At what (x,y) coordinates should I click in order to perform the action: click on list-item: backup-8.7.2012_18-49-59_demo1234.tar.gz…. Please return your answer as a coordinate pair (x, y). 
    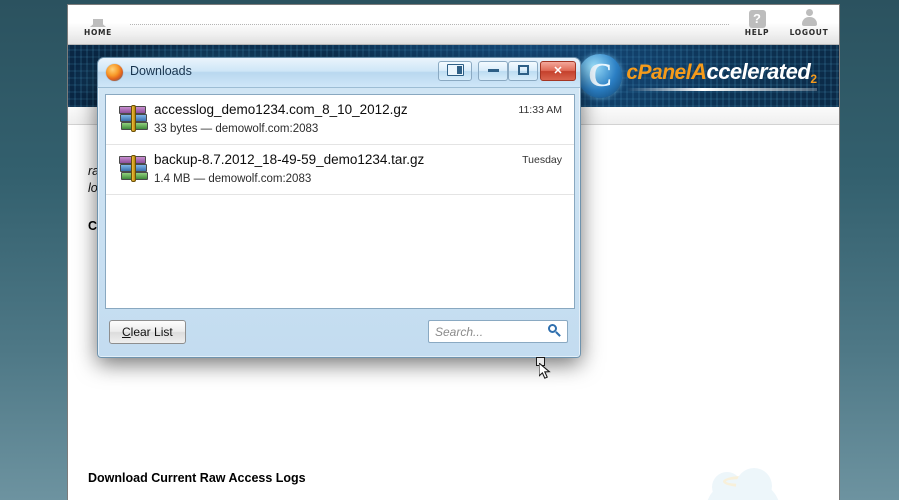
    Looking at the image, I should click on (340, 170).